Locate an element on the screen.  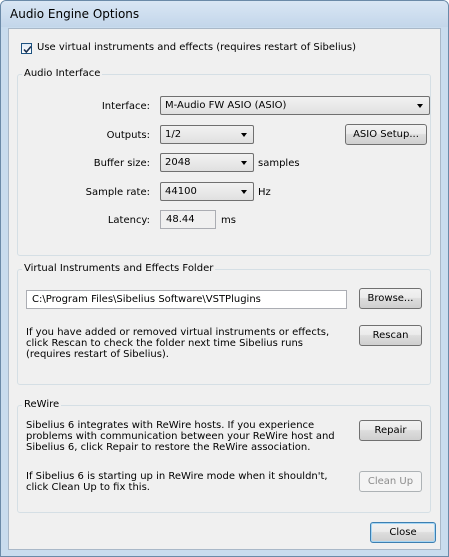
latency-label: Latency: is located at coordinates (128, 220).